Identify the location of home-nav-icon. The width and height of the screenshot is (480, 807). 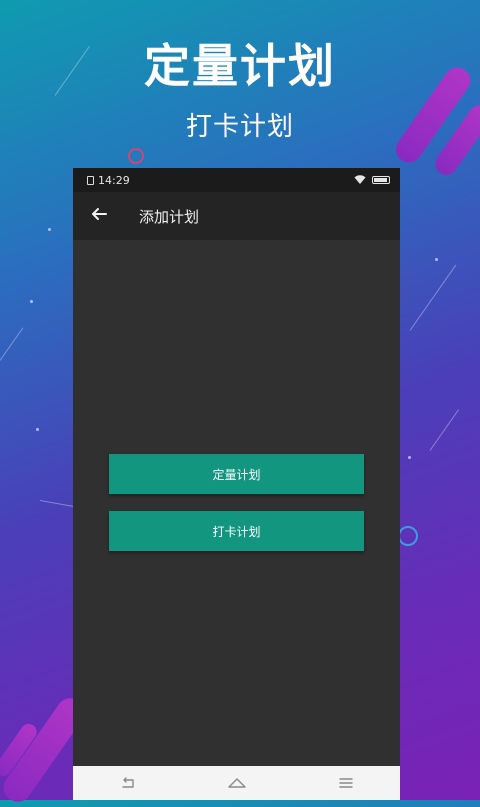
(237, 783).